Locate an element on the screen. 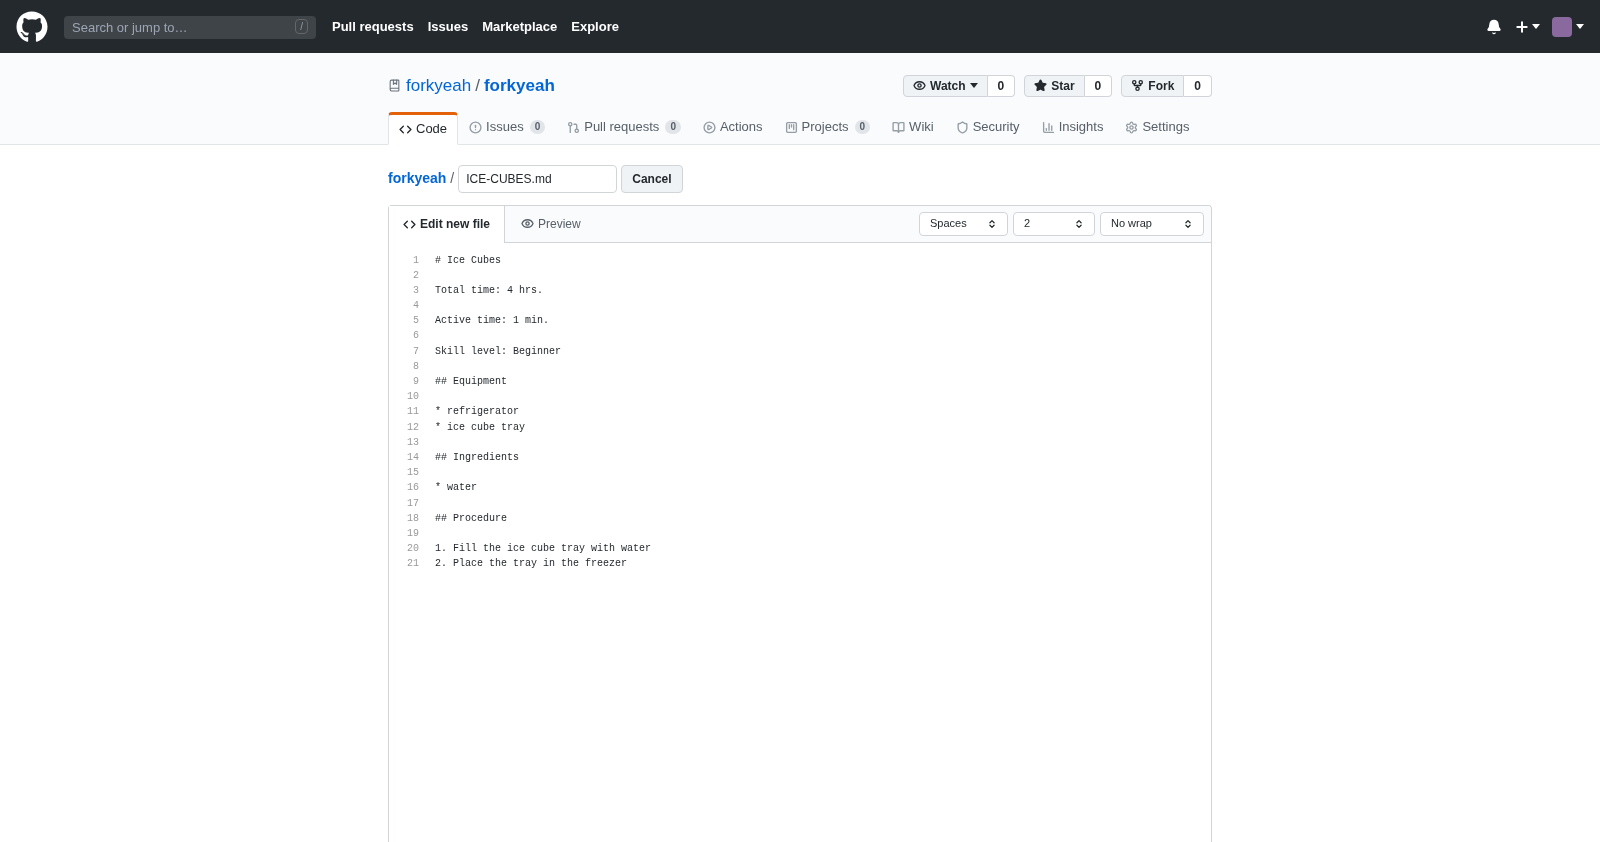 The image size is (1600, 842). code-line: ## Procedure is located at coordinates (471, 518).